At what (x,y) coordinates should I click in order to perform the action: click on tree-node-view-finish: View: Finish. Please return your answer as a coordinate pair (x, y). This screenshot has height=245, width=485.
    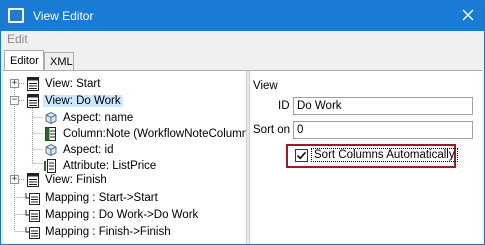
    Looking at the image, I should click on (67, 179).